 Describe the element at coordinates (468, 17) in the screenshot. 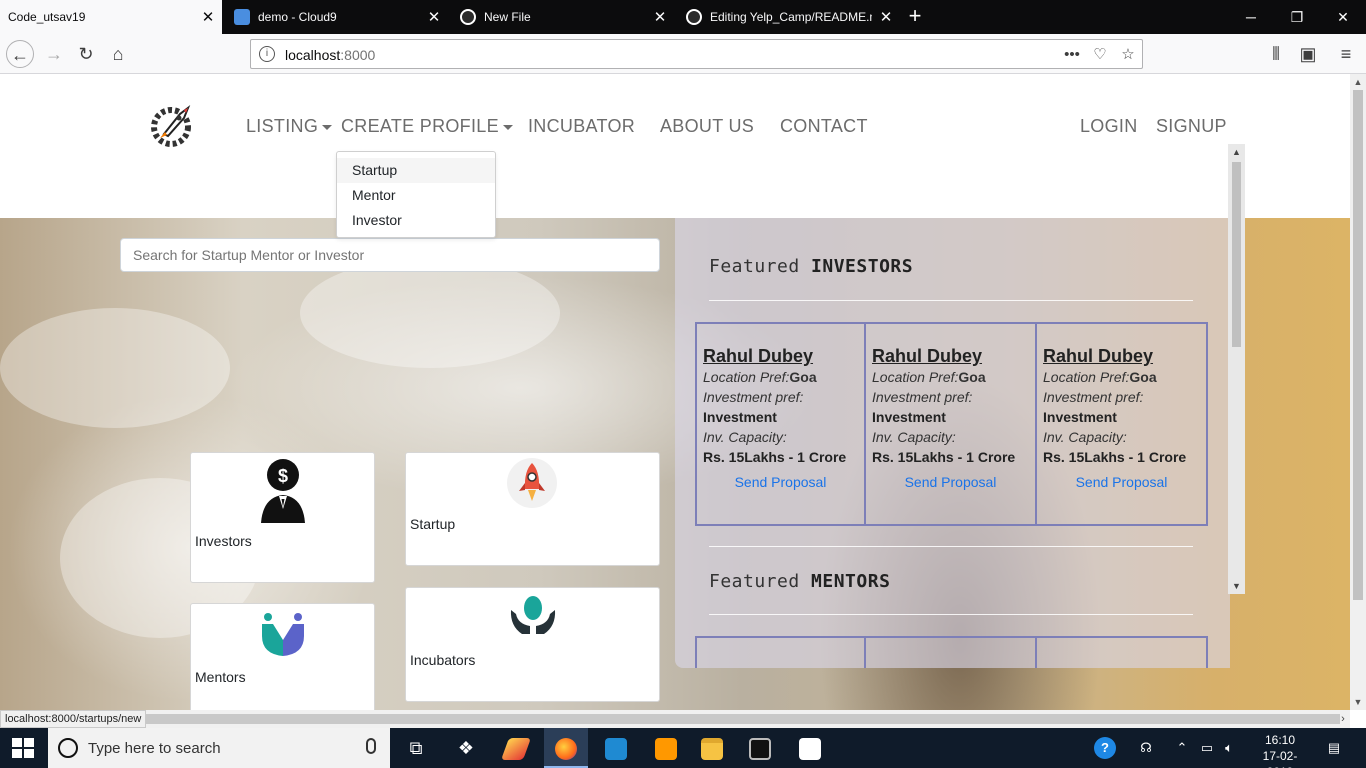

I see `github-icon` at that location.